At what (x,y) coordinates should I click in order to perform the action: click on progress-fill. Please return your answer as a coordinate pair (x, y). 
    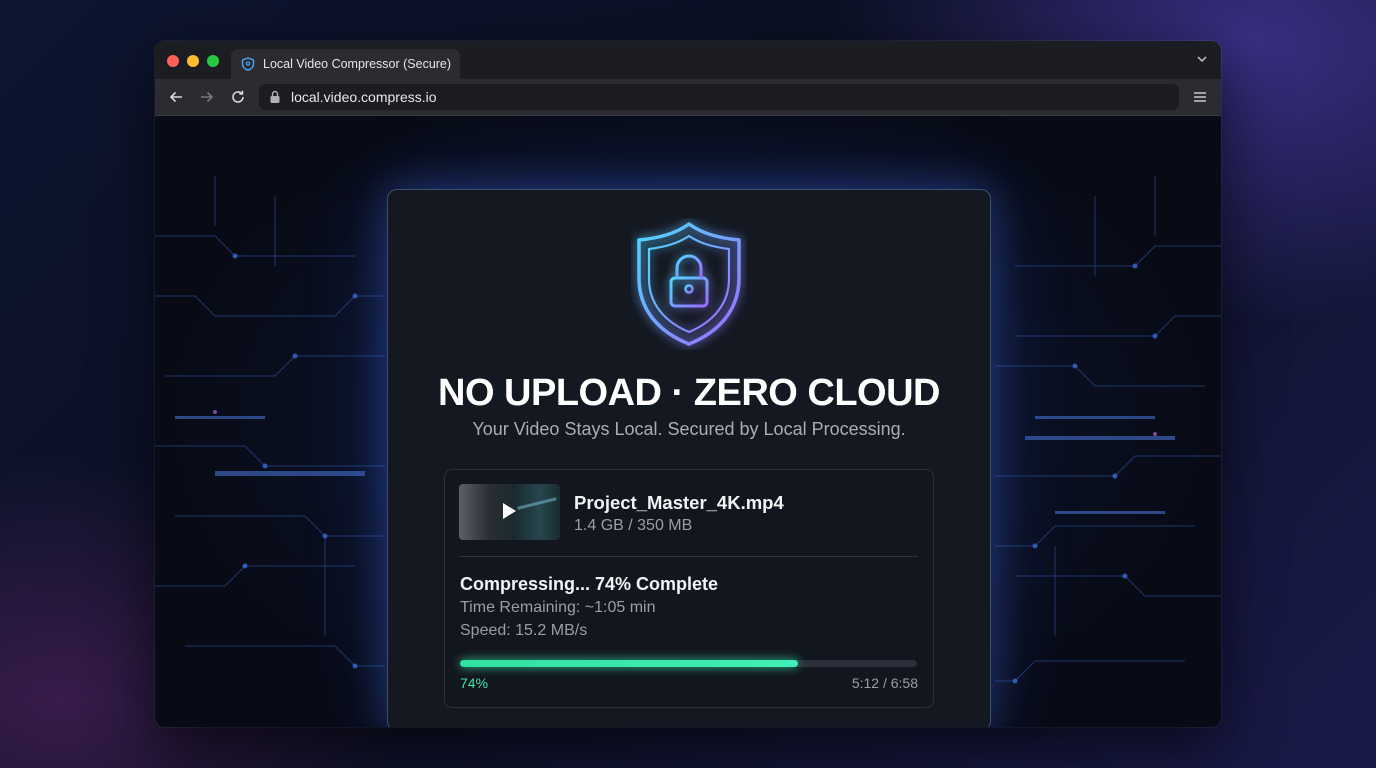
    Looking at the image, I should click on (629, 663).